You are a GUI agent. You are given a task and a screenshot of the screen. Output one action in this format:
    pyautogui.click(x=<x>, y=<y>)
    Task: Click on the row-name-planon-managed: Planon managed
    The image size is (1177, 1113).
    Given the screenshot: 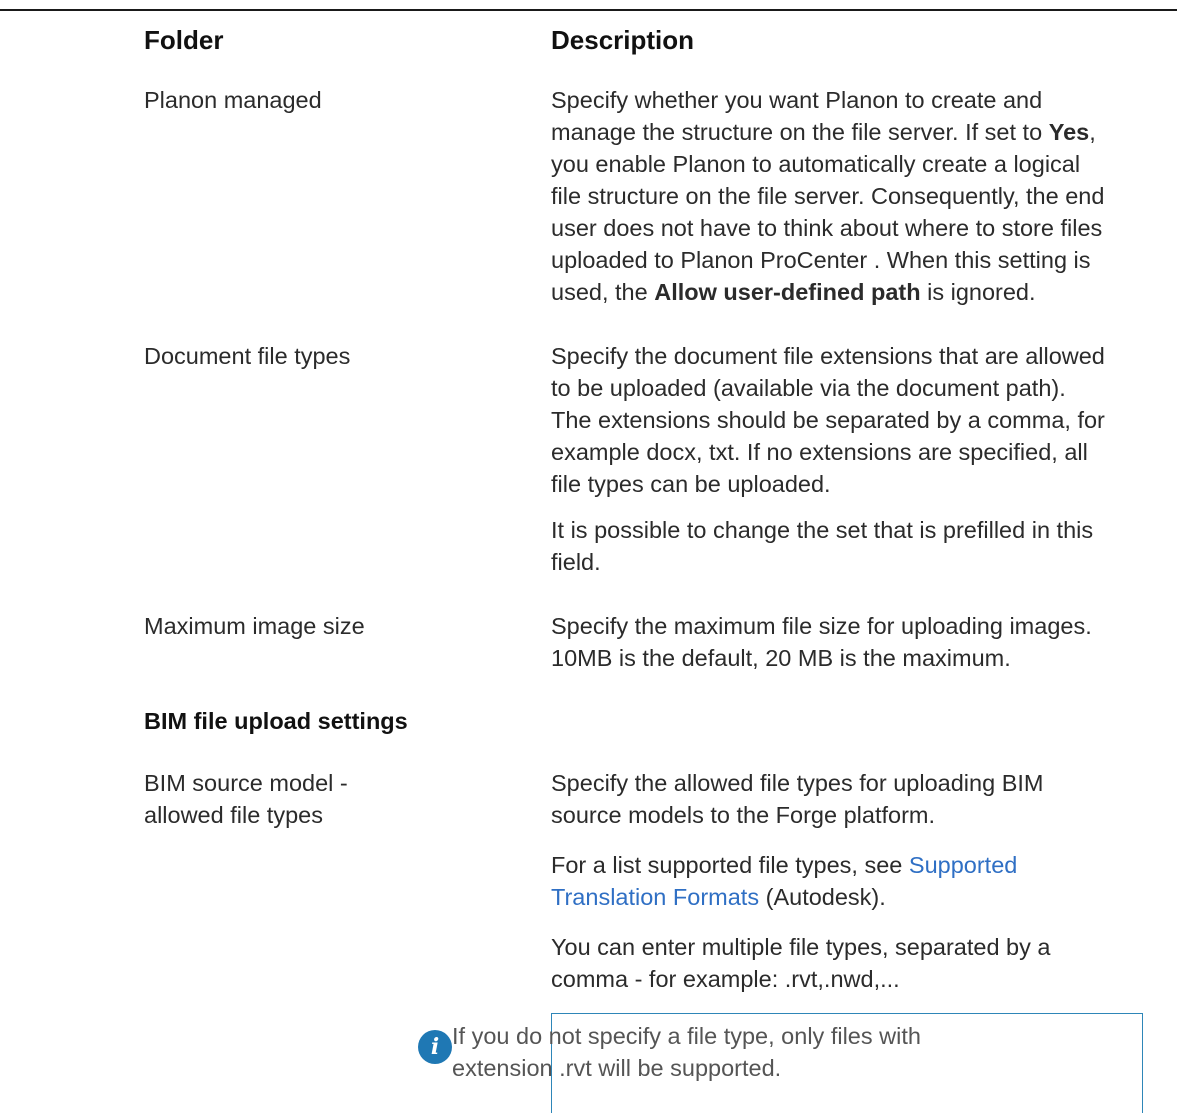 What is the action you would take?
    pyautogui.click(x=233, y=100)
    